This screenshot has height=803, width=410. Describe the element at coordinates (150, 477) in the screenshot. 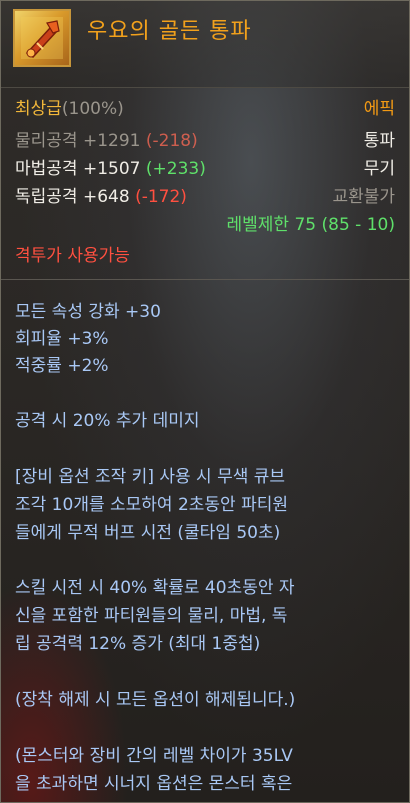

I see `description-line: [장비 옵션 조작 키] 사용 시 무색 큐브` at that location.